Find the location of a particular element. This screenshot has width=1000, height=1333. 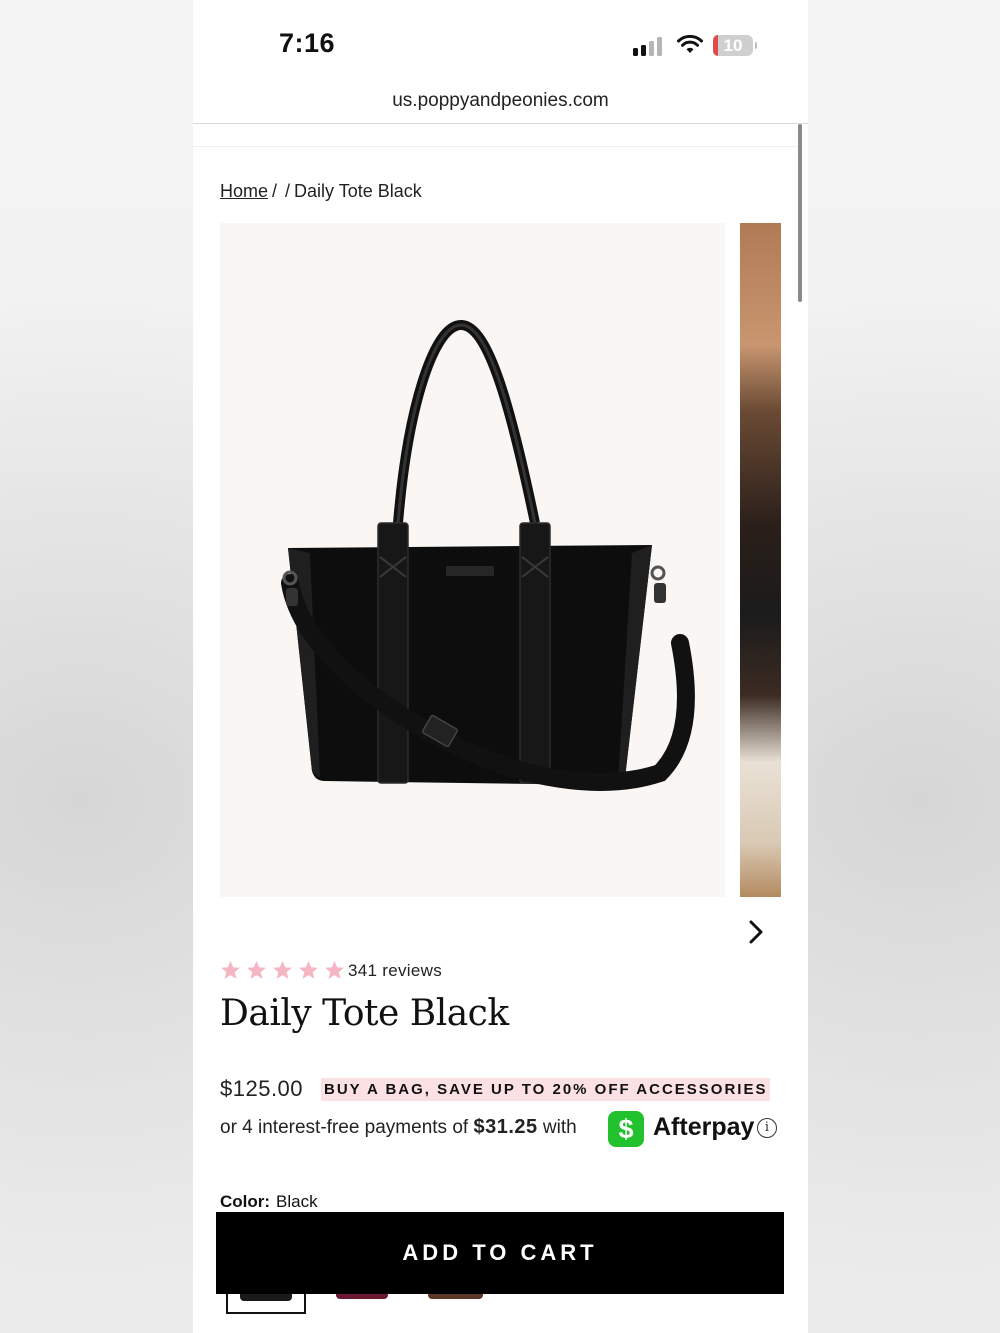

black-tote-bag-image is located at coordinates (488, 555).